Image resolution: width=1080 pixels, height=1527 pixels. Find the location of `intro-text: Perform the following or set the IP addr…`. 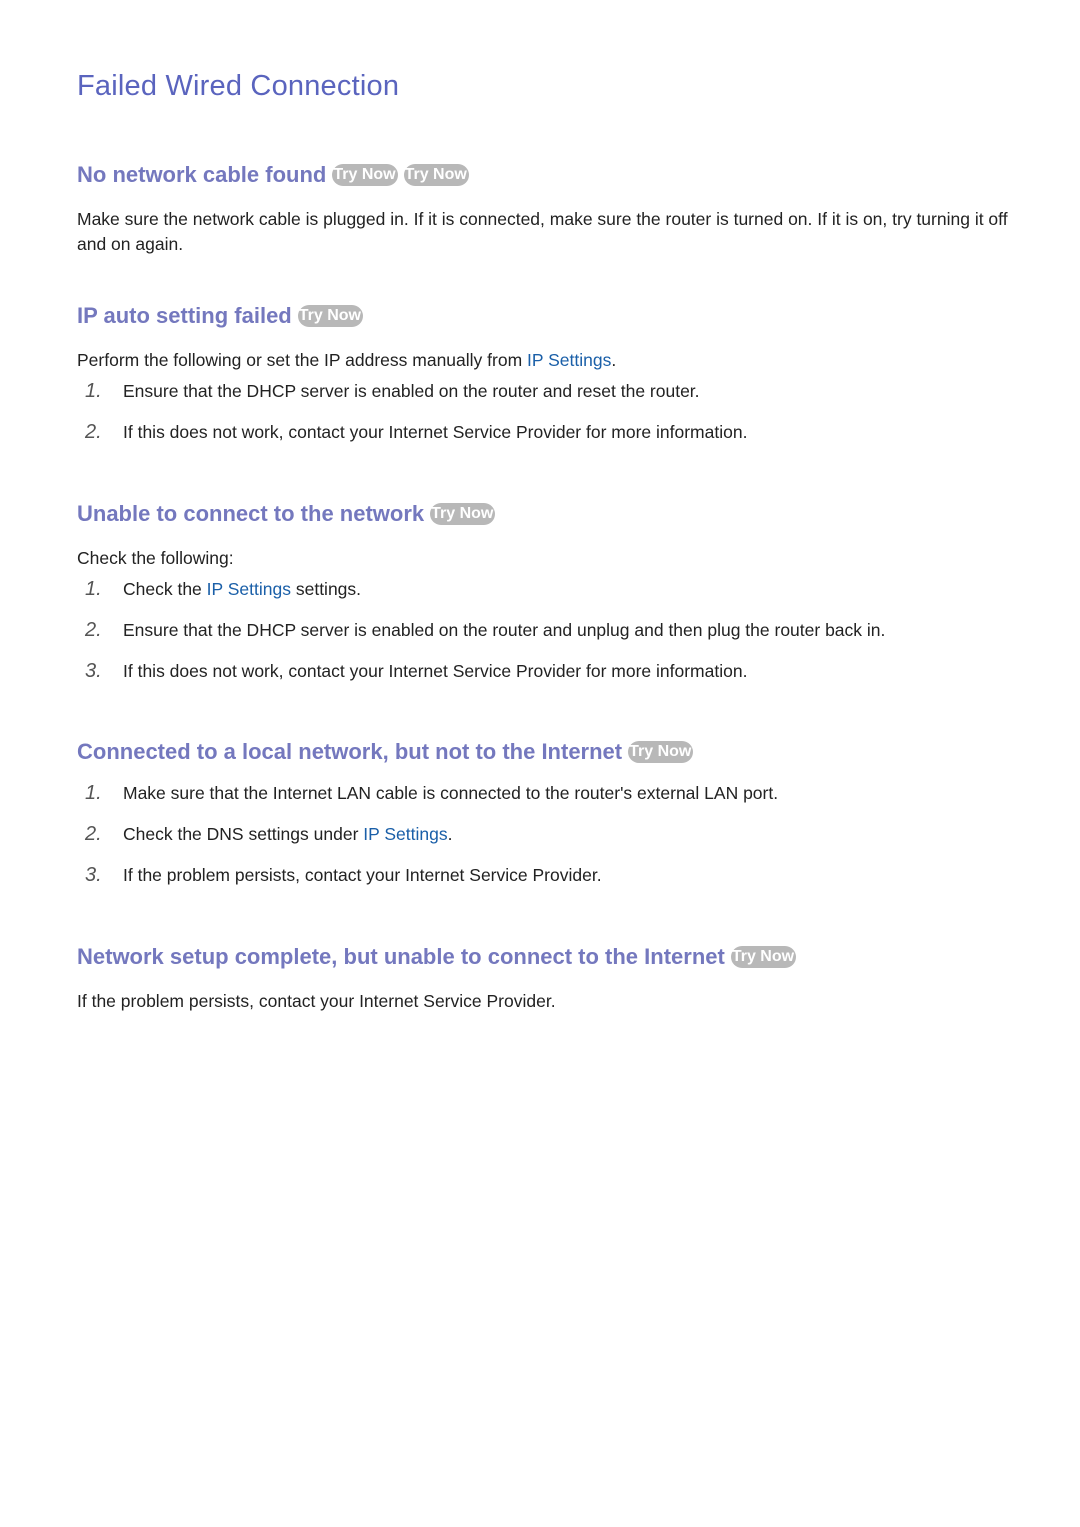

intro-text: Perform the following or set the IP addr… is located at coordinates (302, 360).